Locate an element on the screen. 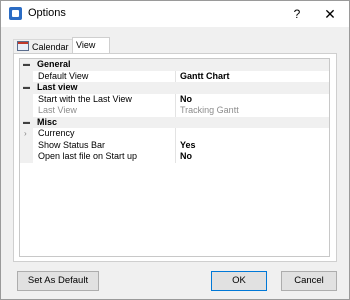 The height and width of the screenshot is (300, 350). cancel-button: Cancel is located at coordinates (309, 281).